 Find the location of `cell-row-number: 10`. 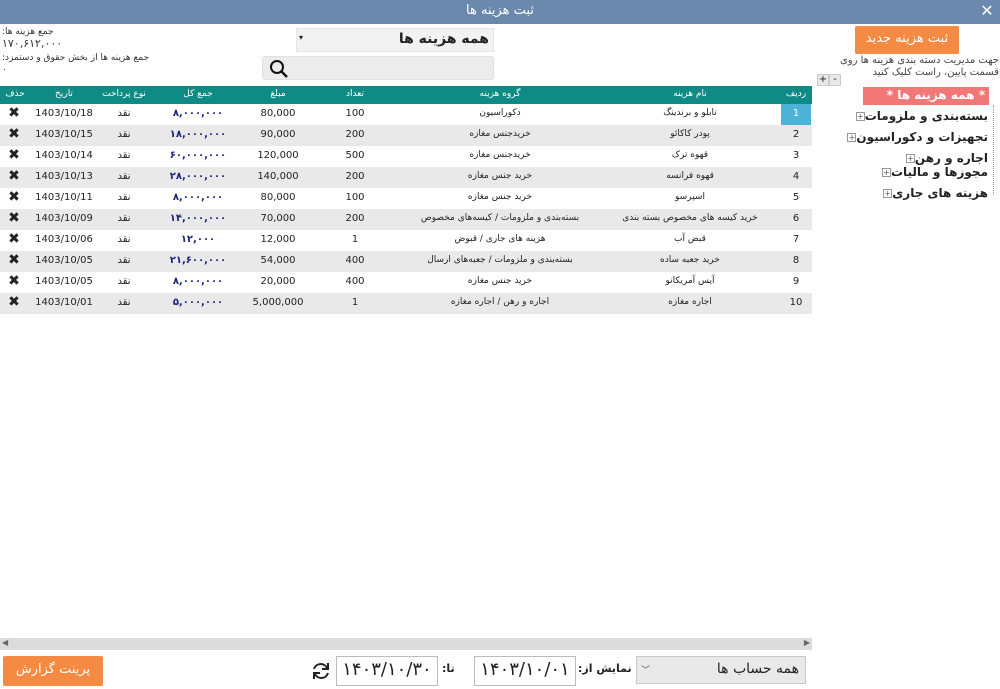

cell-row-number: 10 is located at coordinates (796, 302).